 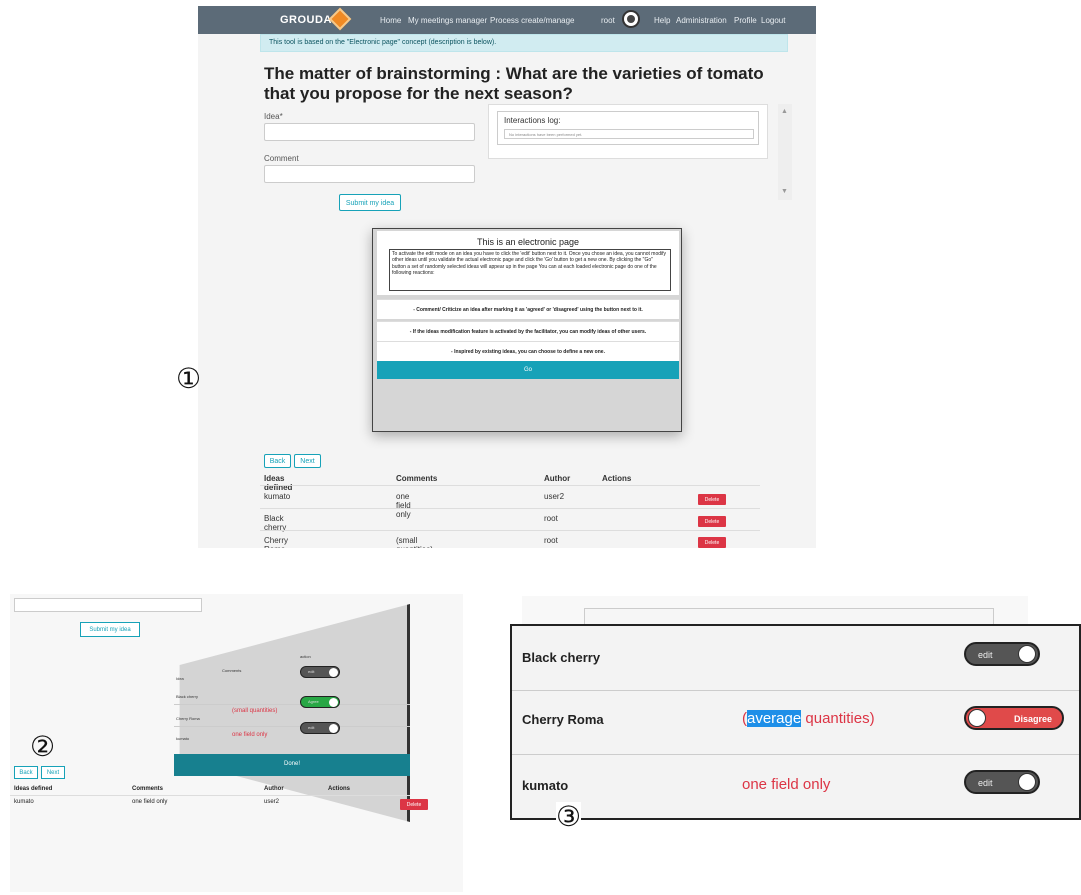 I want to click on comment-input, so click(x=369, y=174).